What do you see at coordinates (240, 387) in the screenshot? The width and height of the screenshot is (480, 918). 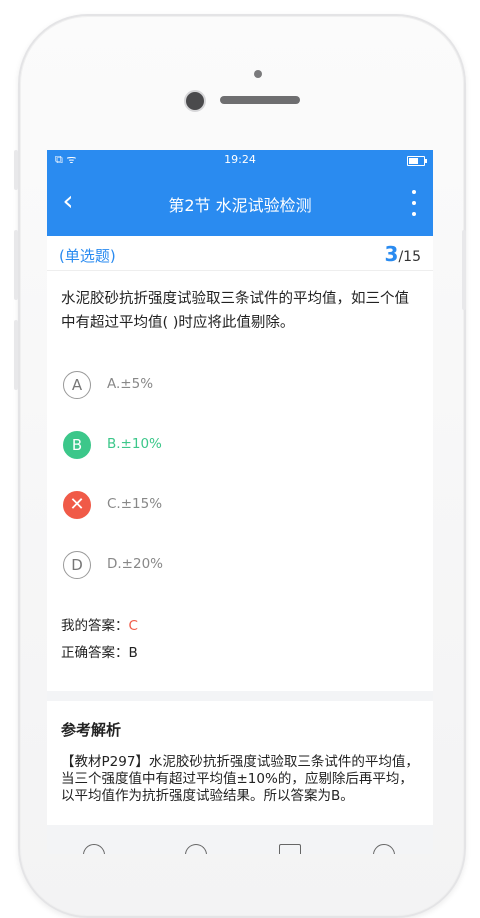 I see `option-a: A A.±5%` at bounding box center [240, 387].